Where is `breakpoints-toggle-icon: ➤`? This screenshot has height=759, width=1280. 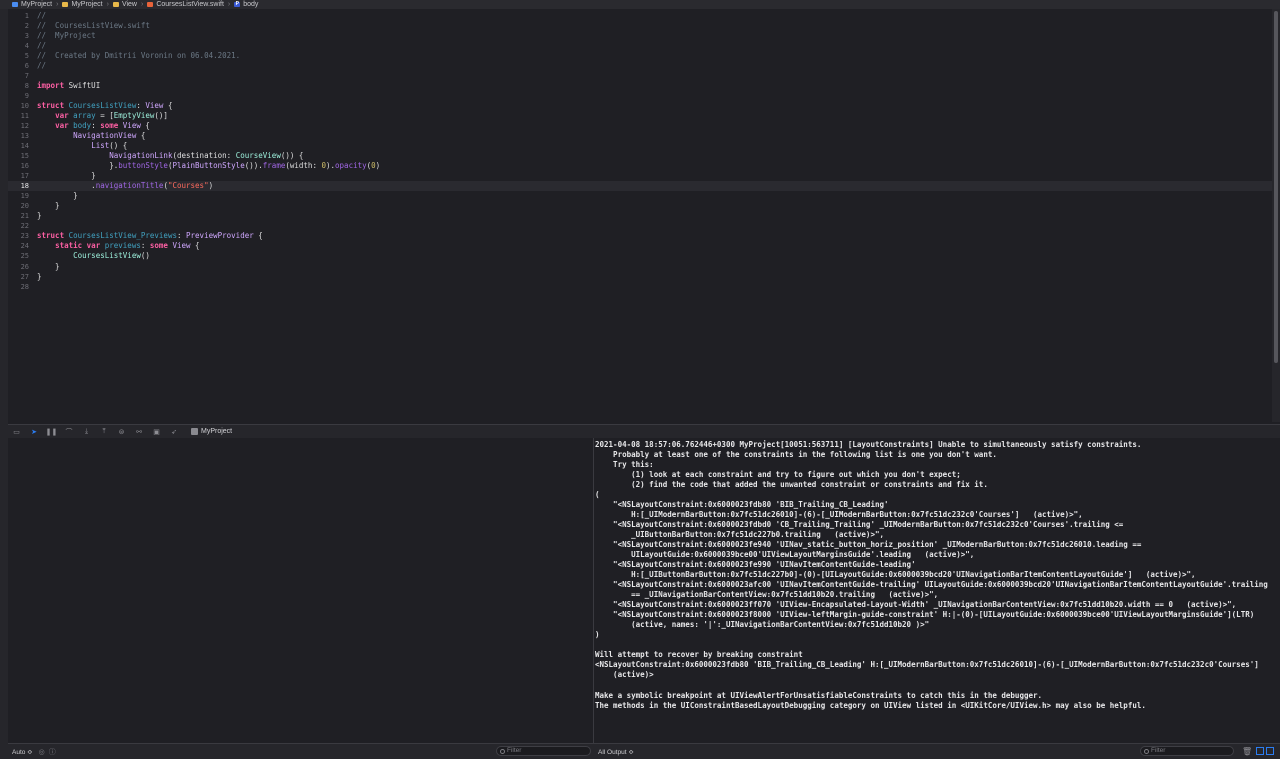 breakpoints-toggle-icon: ➤ is located at coordinates (34, 432).